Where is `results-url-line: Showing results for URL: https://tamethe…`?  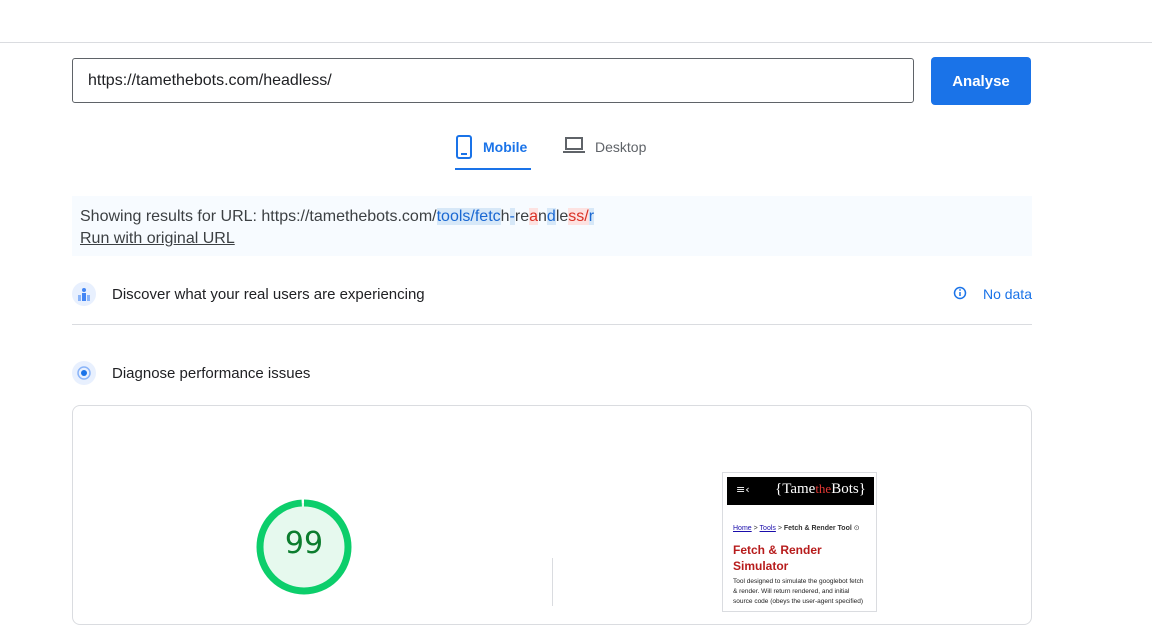 results-url-line: Showing results for URL: https://tamethe… is located at coordinates (552, 217).